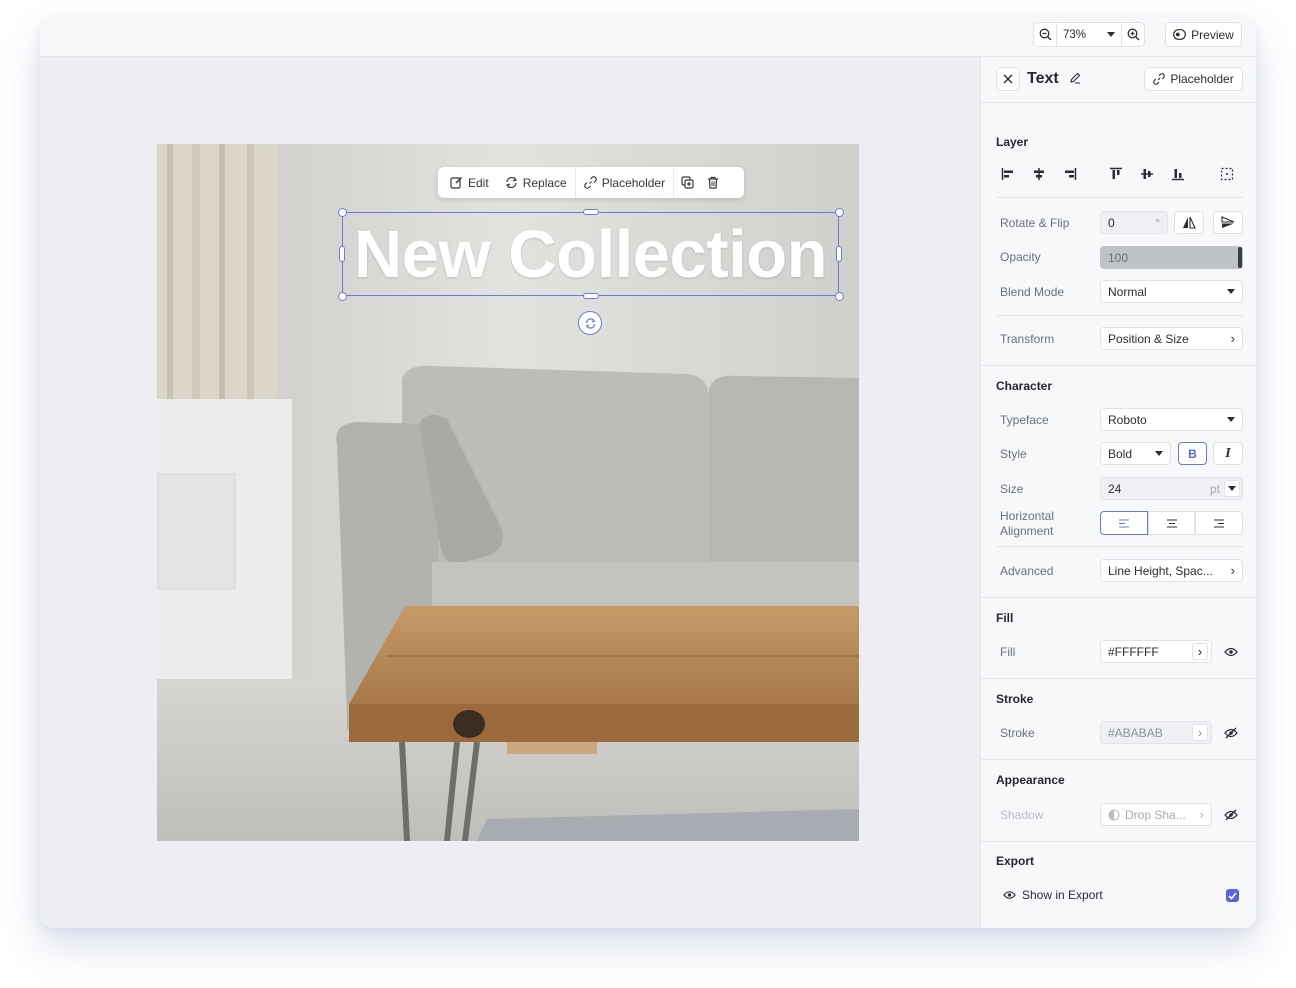 This screenshot has height=988, width=1296. What do you see at coordinates (536, 182) in the screenshot?
I see `replace-button: Replace` at bounding box center [536, 182].